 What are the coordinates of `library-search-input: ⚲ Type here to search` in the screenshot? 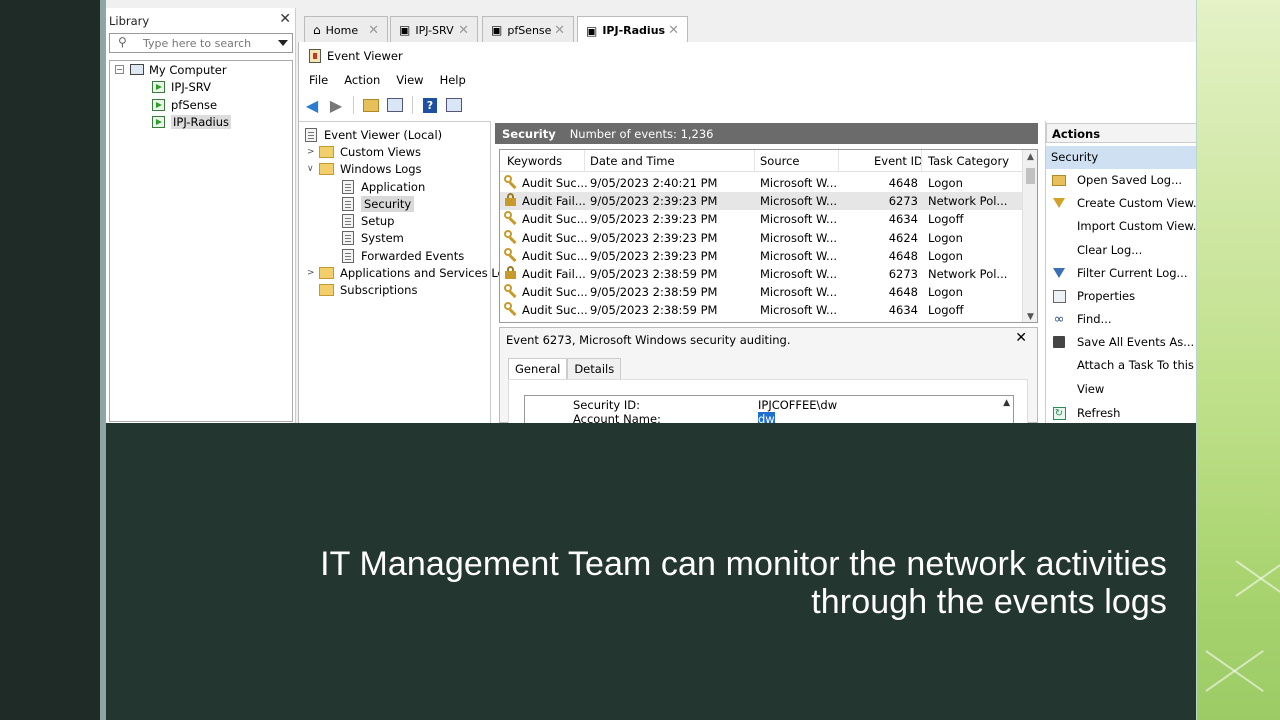 It's located at (201, 43).